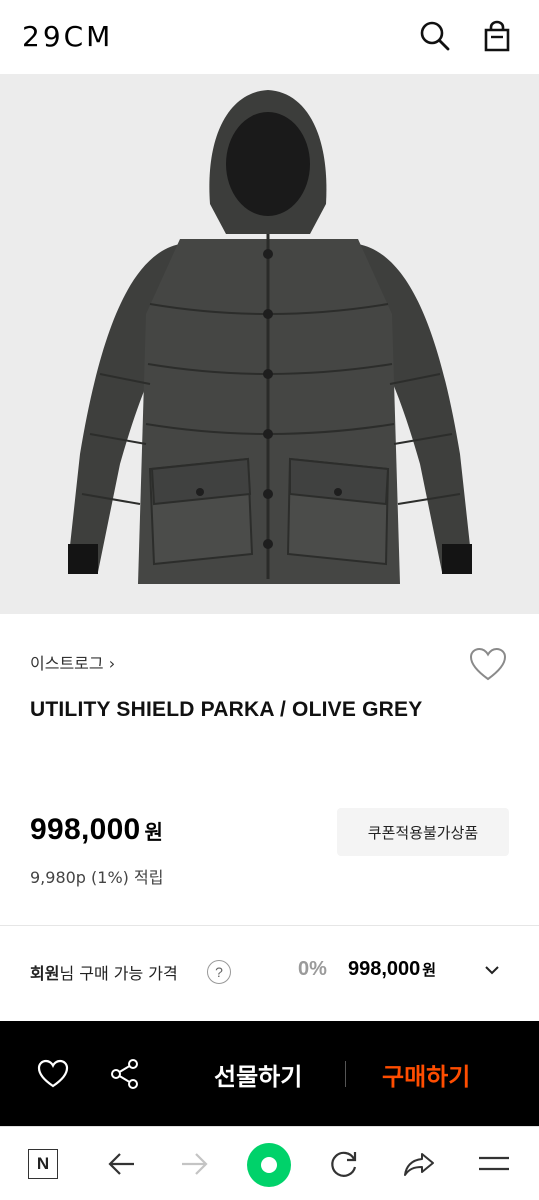 The height and width of the screenshot is (1200, 539). What do you see at coordinates (345, 1074) in the screenshot?
I see `separator` at bounding box center [345, 1074].